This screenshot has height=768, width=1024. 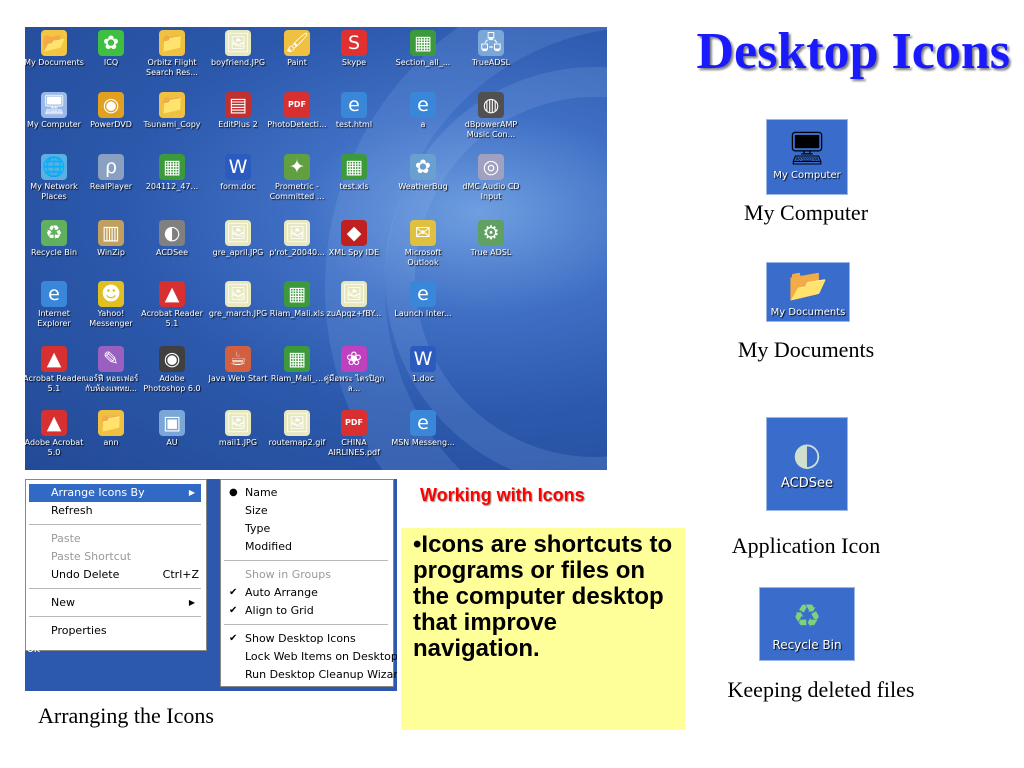 I want to click on desktop-icon: 🖼 gre_march.JPG, so click(x=238, y=298).